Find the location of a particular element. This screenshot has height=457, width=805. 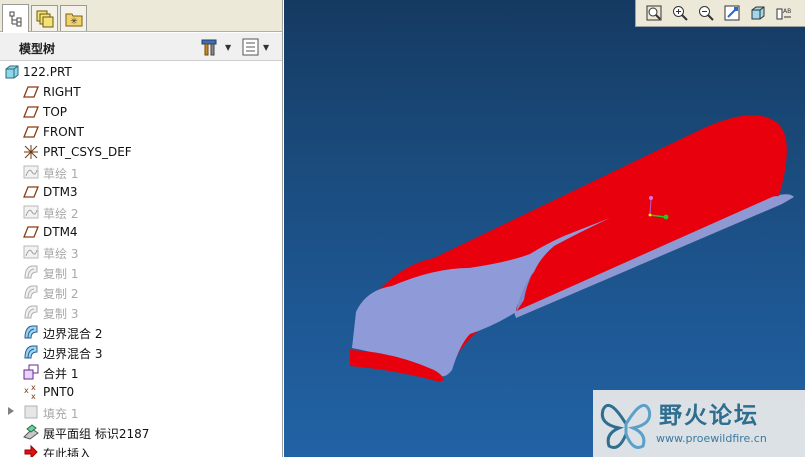

tree-item-label: 复制 3 is located at coordinates (61, 314).